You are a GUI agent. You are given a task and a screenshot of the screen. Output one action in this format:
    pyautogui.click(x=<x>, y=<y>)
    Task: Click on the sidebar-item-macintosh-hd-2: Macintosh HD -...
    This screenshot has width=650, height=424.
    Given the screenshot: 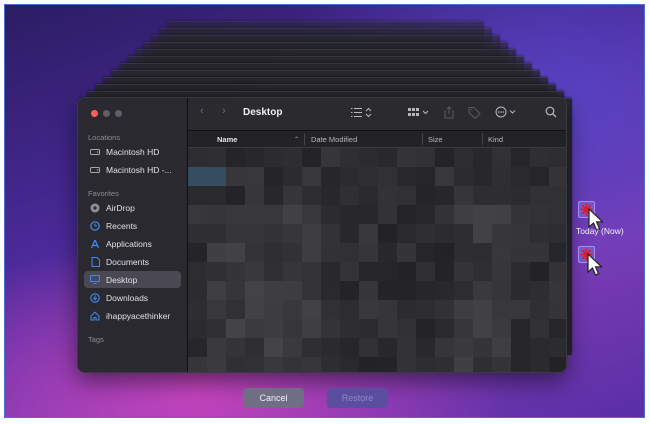 What is the action you would take?
    pyautogui.click(x=132, y=169)
    